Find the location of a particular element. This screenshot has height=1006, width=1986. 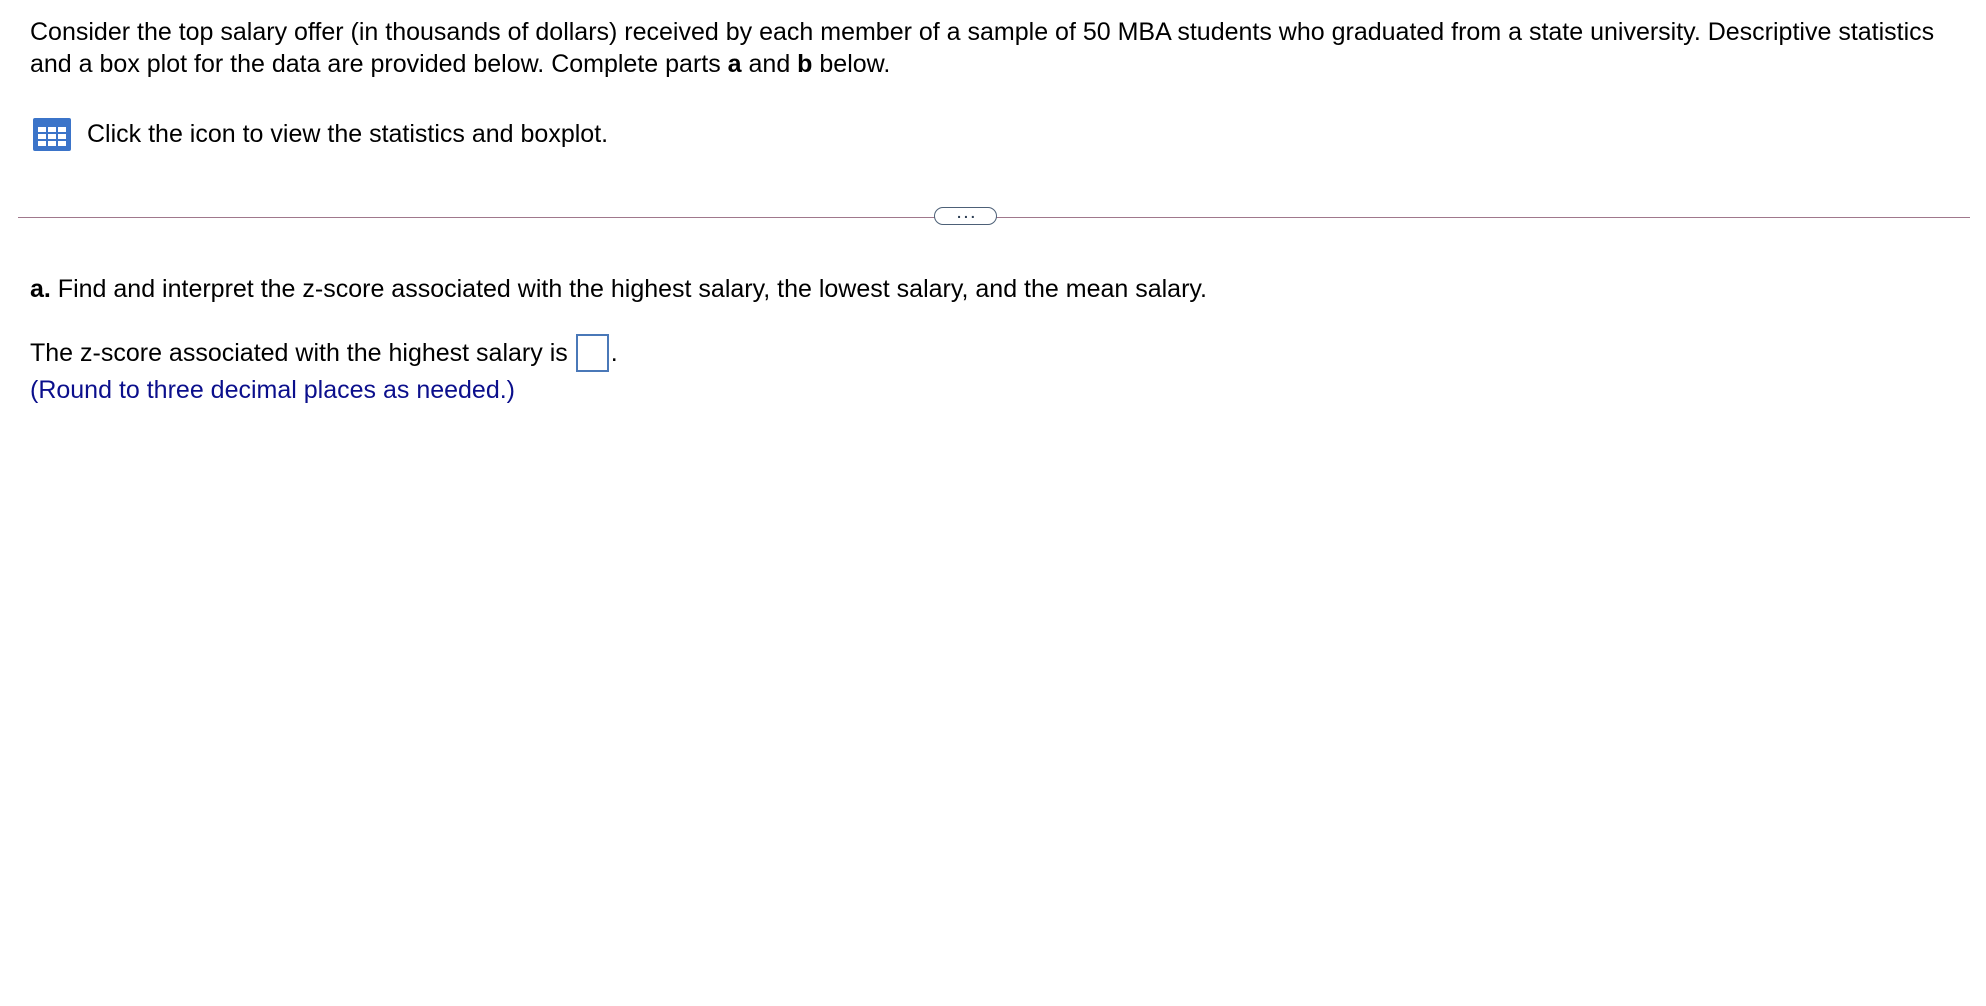

question-part-b-ref: b is located at coordinates (805, 64).